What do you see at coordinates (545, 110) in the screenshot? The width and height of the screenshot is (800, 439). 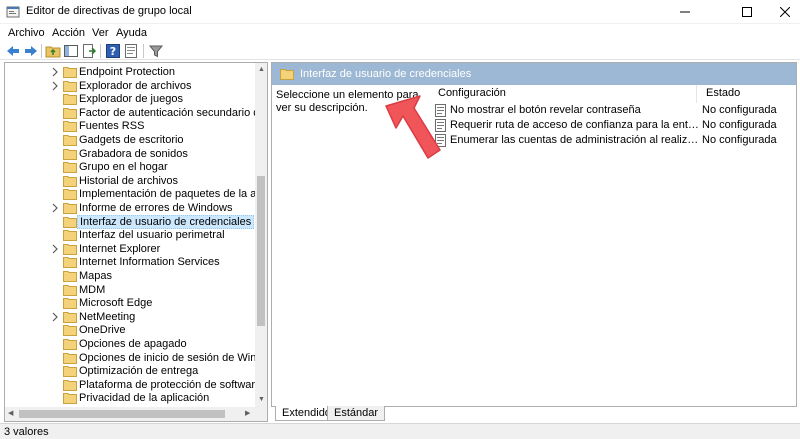 I see `setting-name: No mostrar el botón revelar contraseña` at bounding box center [545, 110].